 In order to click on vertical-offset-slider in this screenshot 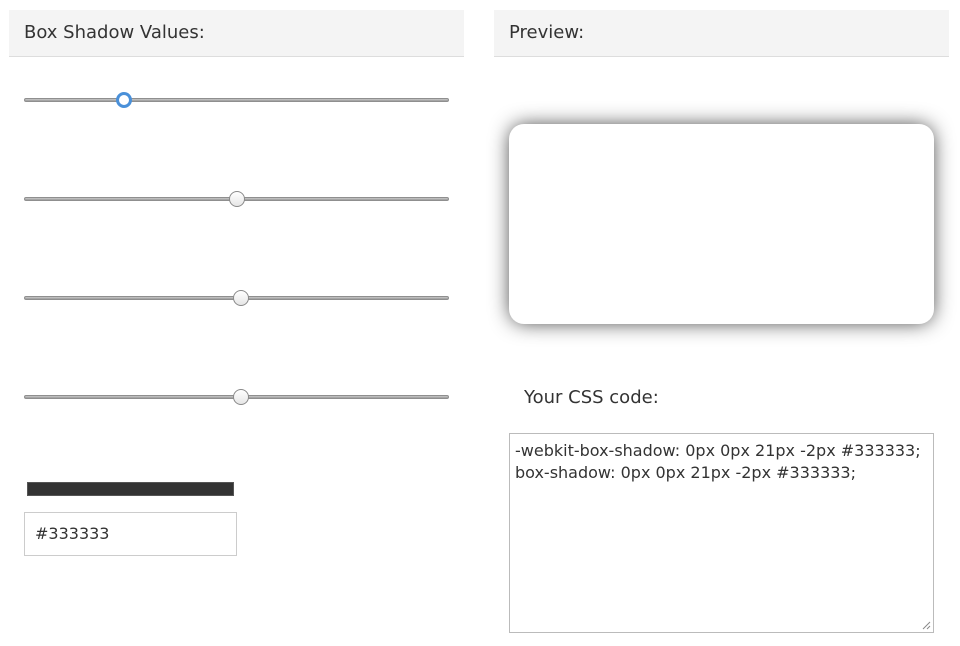, I will do `click(236, 199)`.